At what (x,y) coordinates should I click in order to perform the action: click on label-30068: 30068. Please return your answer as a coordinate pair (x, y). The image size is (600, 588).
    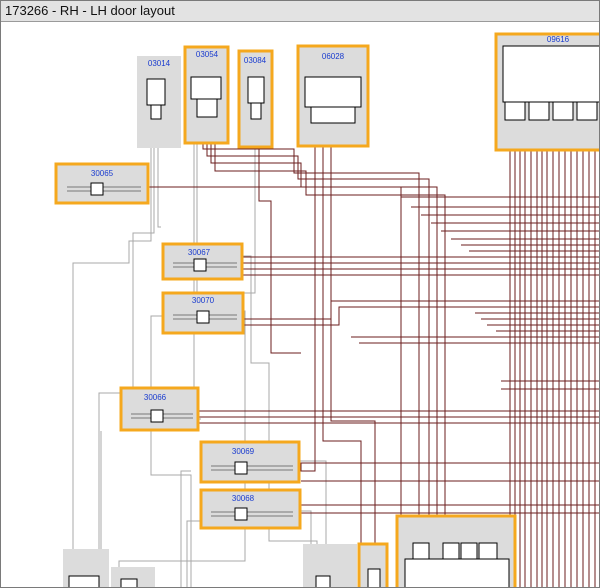
    Looking at the image, I should click on (243, 498).